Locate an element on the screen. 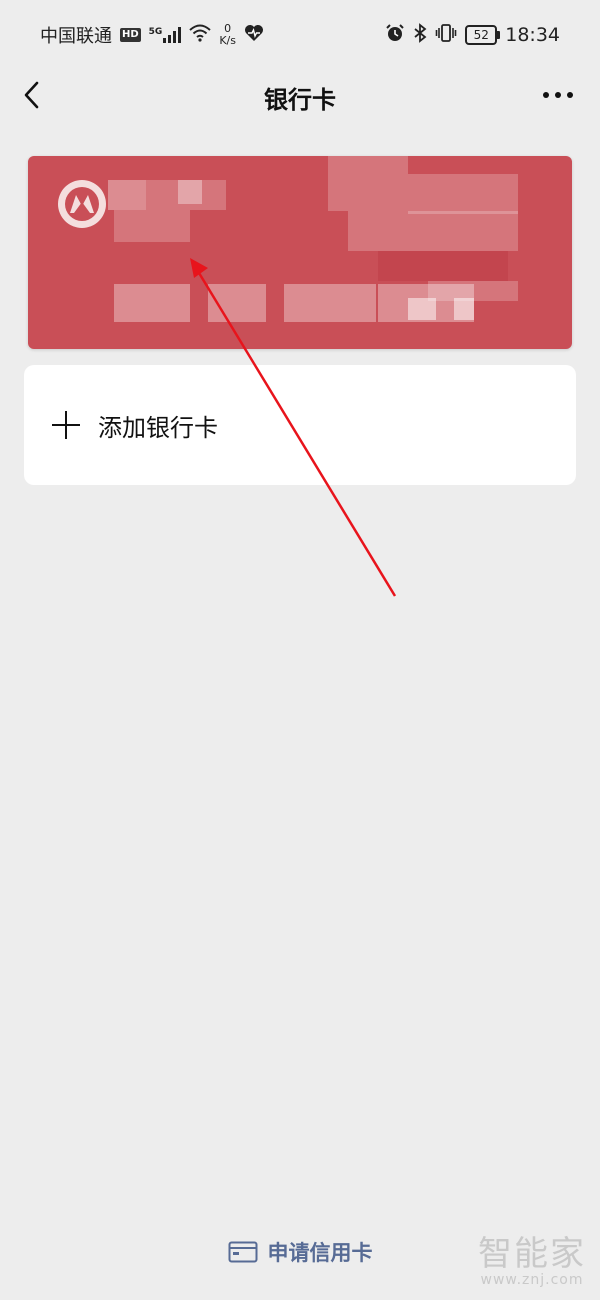 The image size is (600, 1300). apply-credit-card-label: 申请信用卡 is located at coordinates (320, 1253).